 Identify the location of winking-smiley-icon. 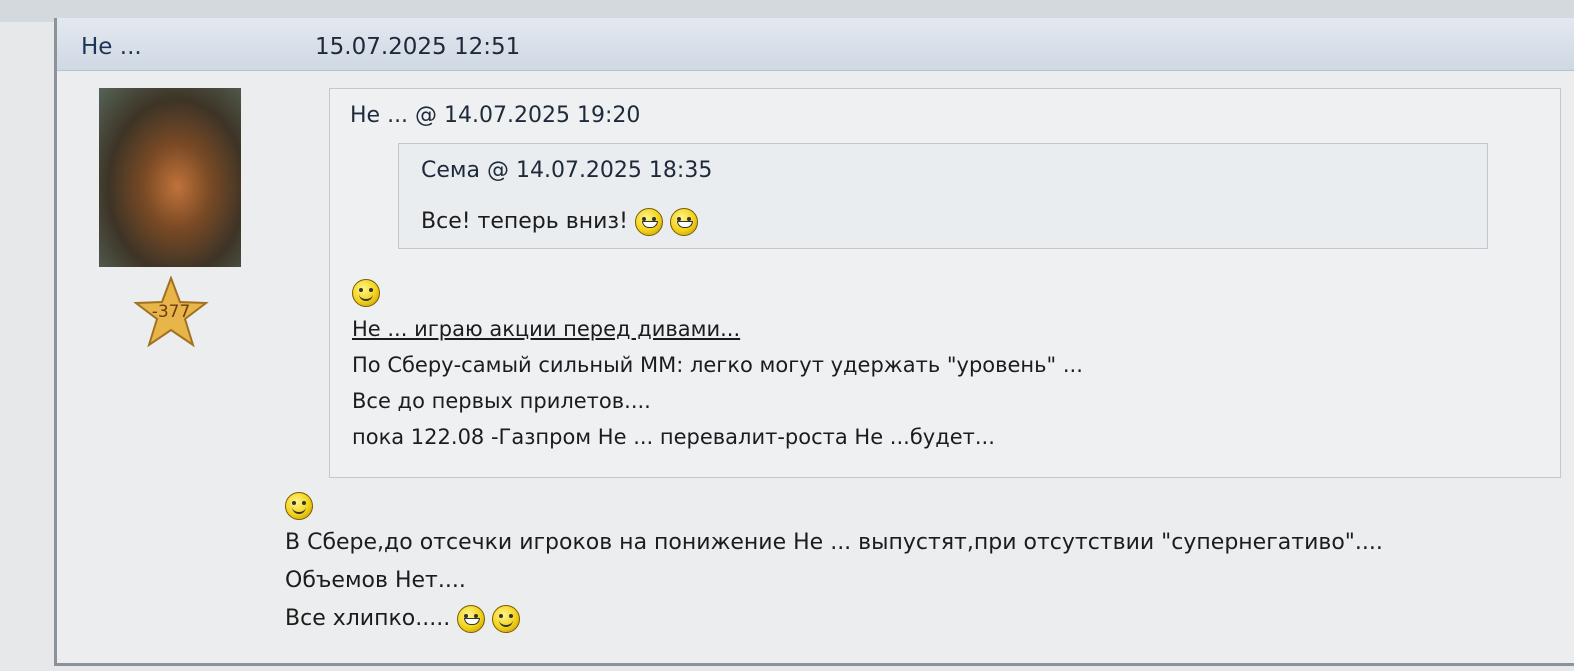
(506, 619).